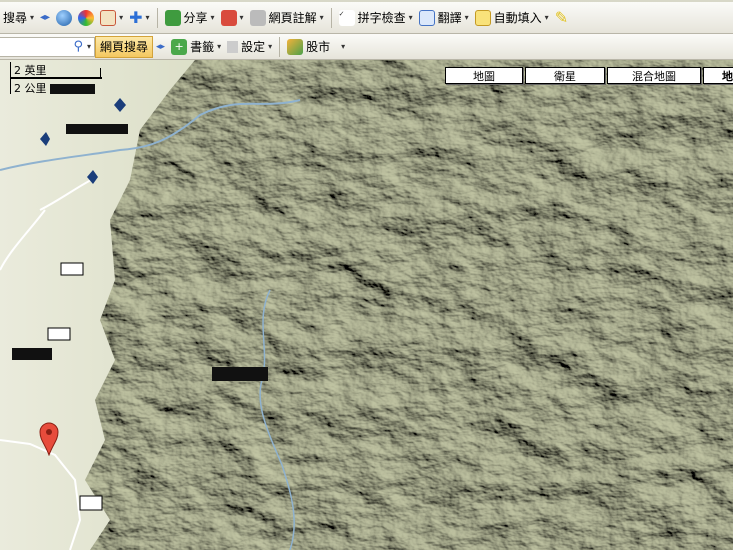  I want to click on map-type-satellite: 衛星, so click(565, 75).